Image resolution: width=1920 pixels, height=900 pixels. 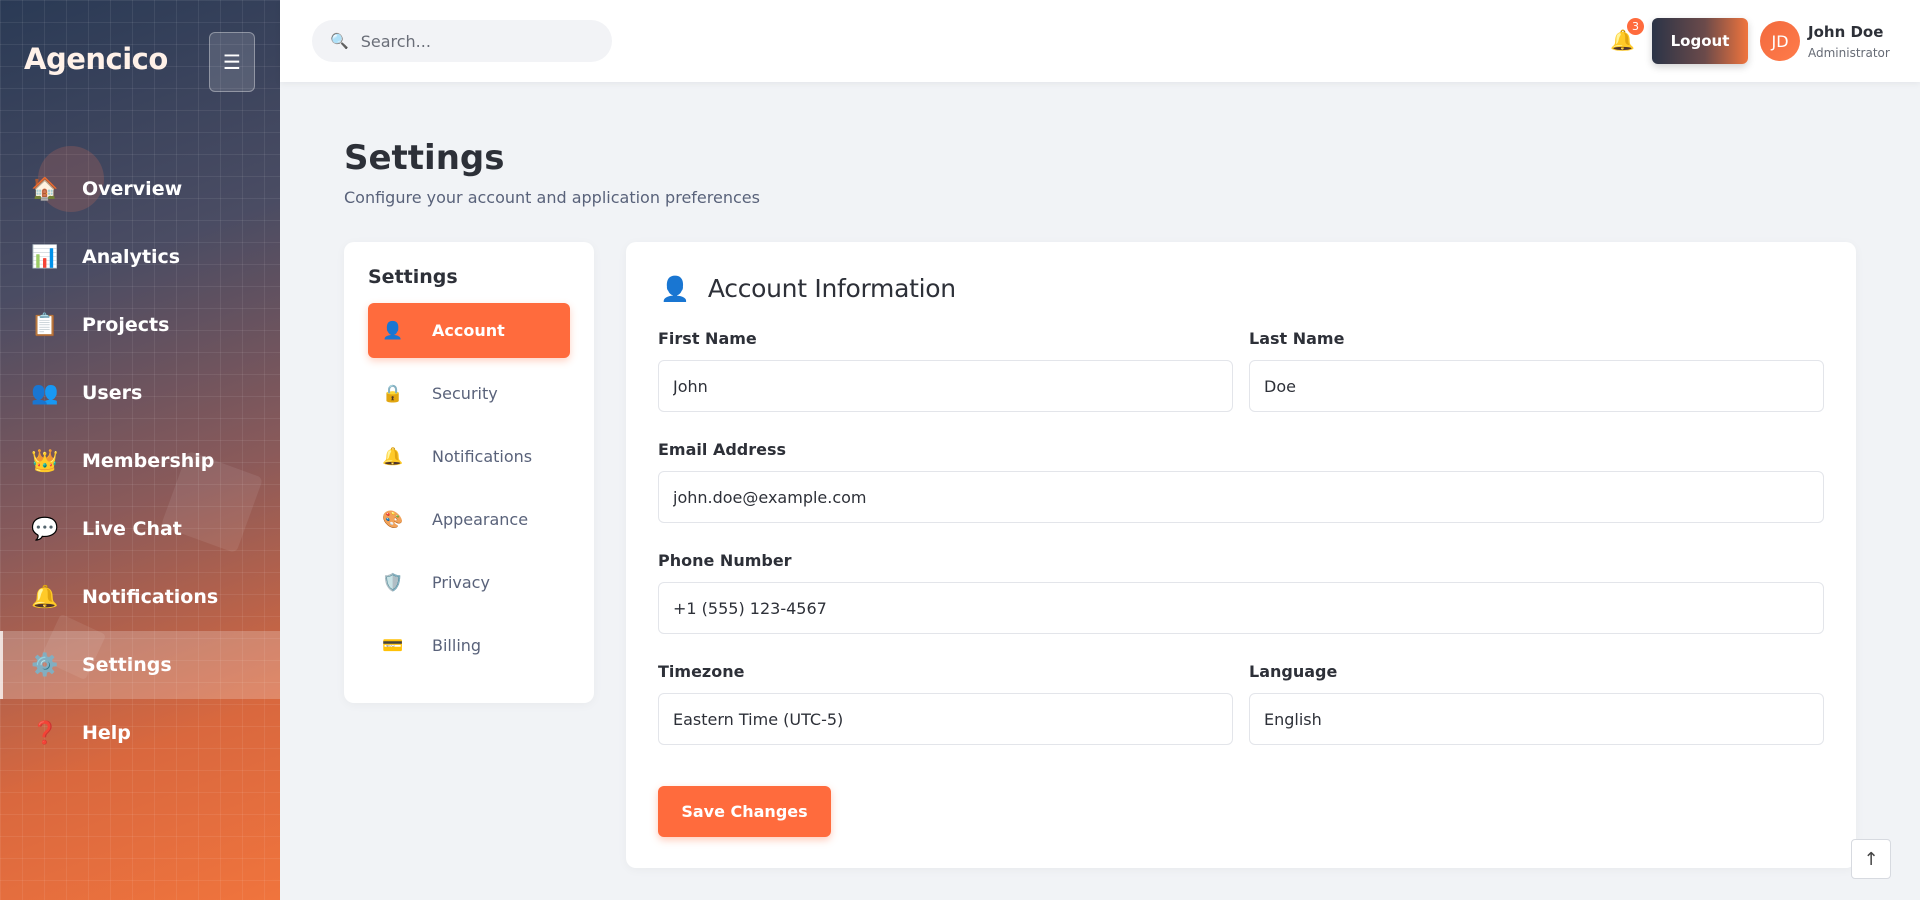 I want to click on phone-label: Phone Number, so click(x=725, y=560).